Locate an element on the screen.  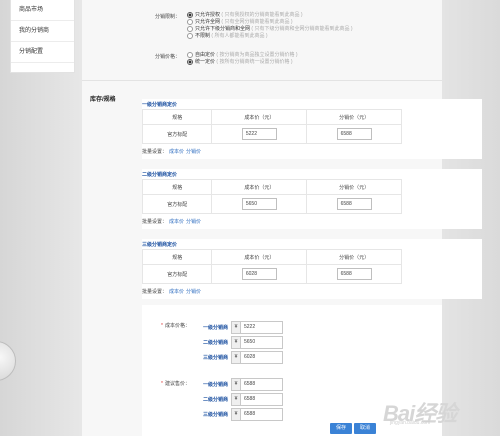
restriction-option-authorized: 只允许授权 ( 只有我授权的分销商能看到此商品 ) is located at coordinates (245, 14).